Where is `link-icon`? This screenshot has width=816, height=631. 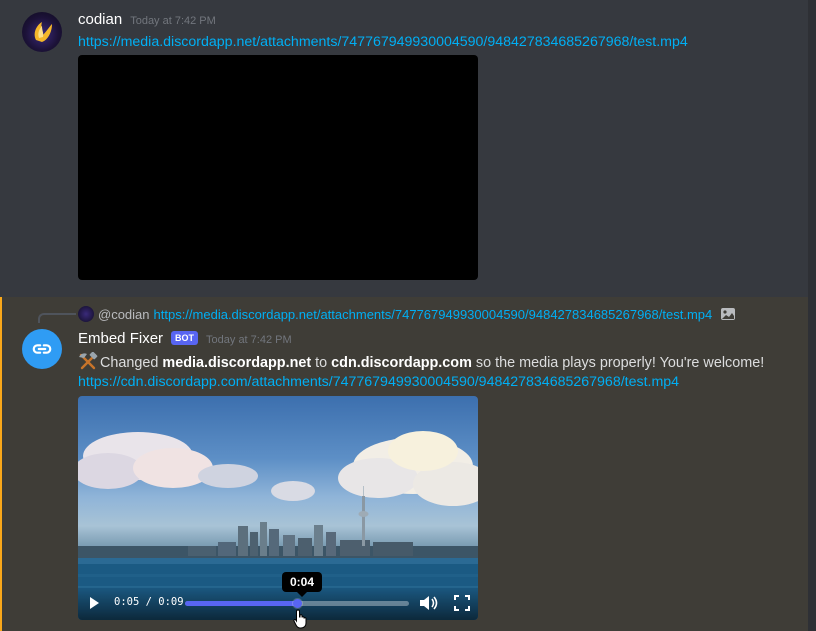 link-icon is located at coordinates (42, 349).